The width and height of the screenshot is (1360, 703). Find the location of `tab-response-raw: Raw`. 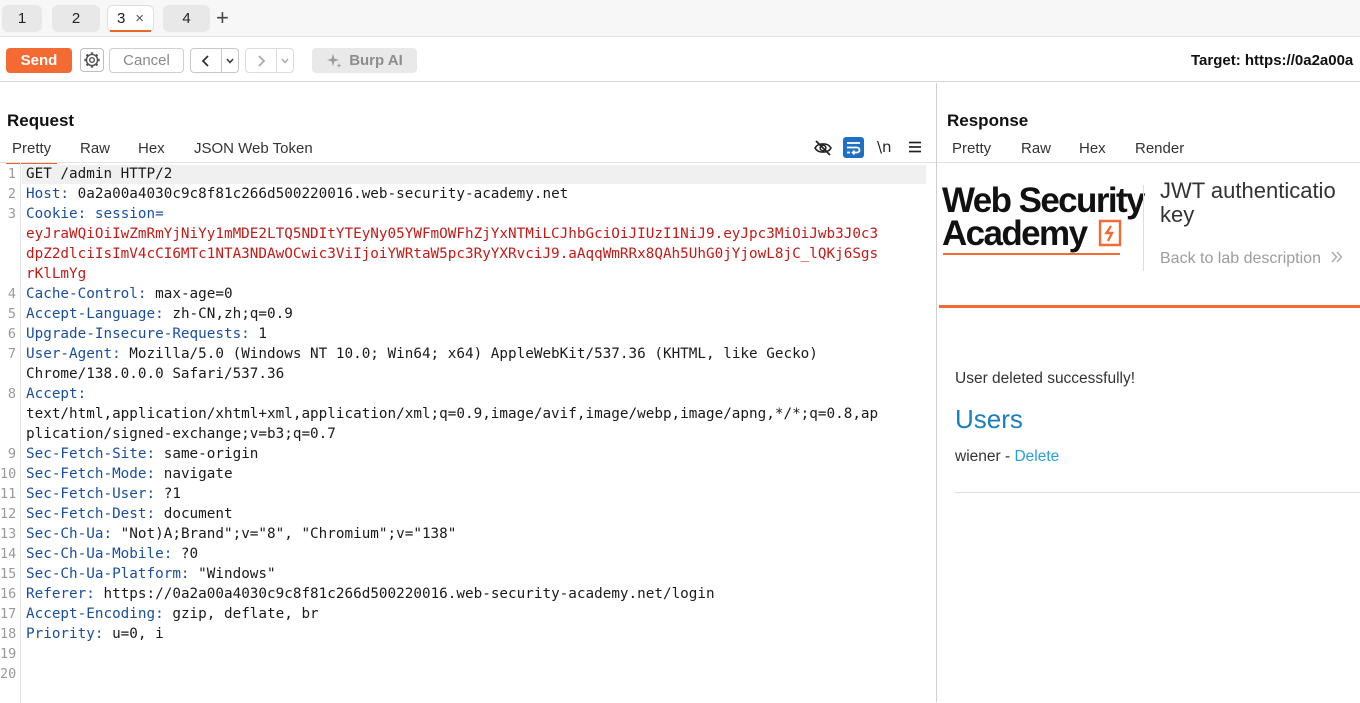

tab-response-raw: Raw is located at coordinates (1036, 148).